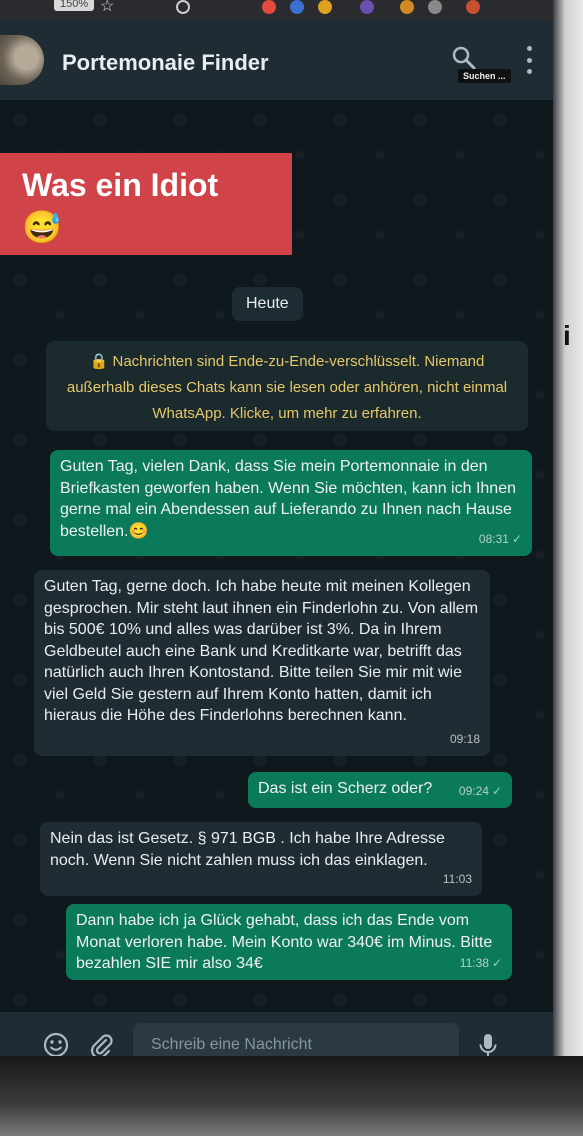 The width and height of the screenshot is (583, 1136). Describe the element at coordinates (56, 1045) in the screenshot. I see `emoji-icon` at that location.